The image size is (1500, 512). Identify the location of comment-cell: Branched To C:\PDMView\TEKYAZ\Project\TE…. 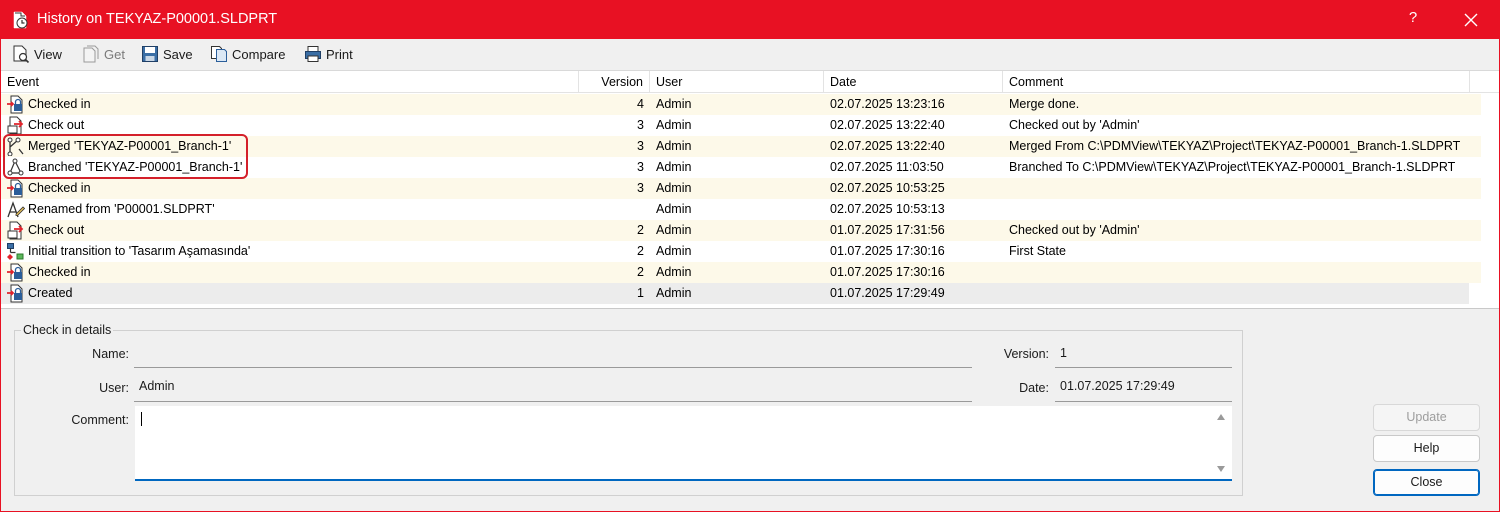
(1232, 167).